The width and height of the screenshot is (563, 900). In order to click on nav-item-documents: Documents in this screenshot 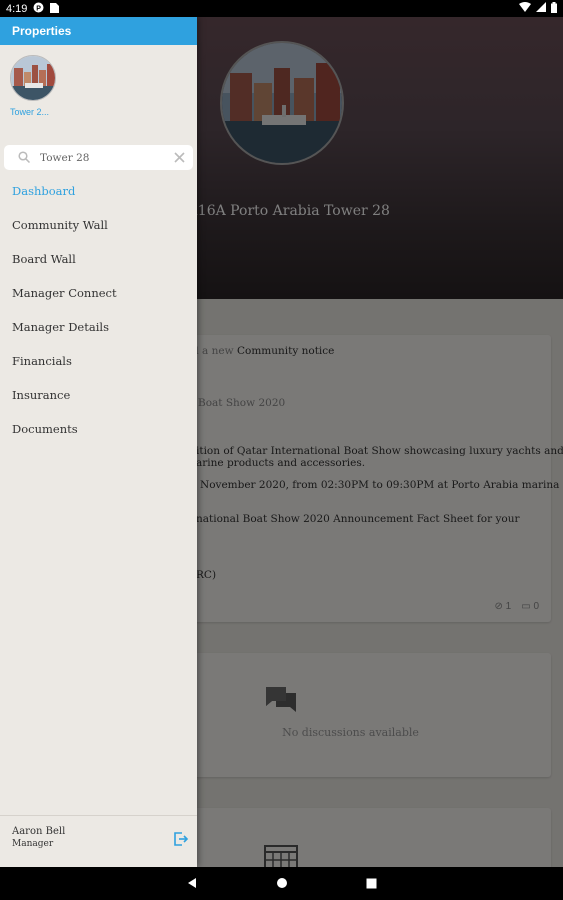, I will do `click(98, 429)`.